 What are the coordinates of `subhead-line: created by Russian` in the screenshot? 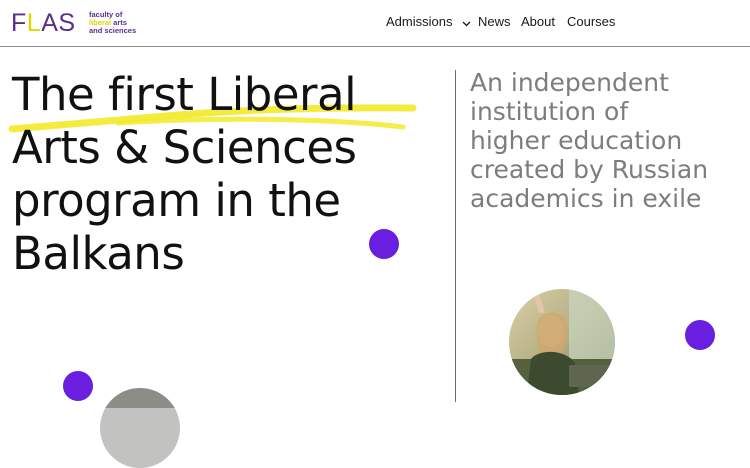 It's located at (589, 169).